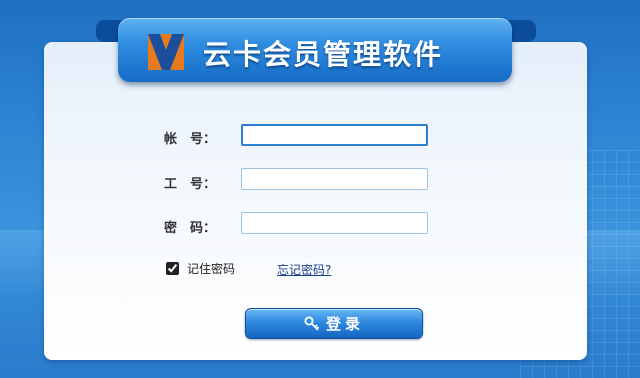 The width and height of the screenshot is (640, 378). What do you see at coordinates (190, 184) in the screenshot?
I see `employee-id-label: 工 号：` at bounding box center [190, 184].